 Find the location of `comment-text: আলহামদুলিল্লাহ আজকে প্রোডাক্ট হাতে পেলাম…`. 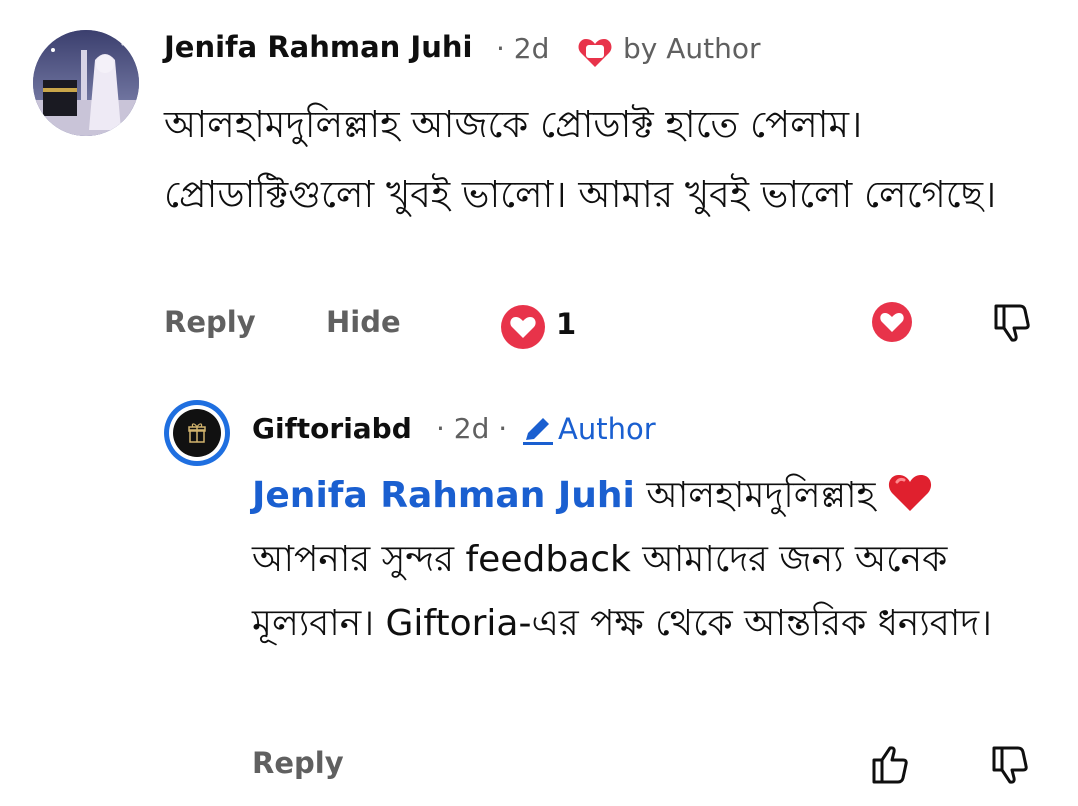

comment-text: আলহামদুলিল্লাহ আজকে প্রোডাক্ট হাতে পেলাম… is located at coordinates (580, 159).